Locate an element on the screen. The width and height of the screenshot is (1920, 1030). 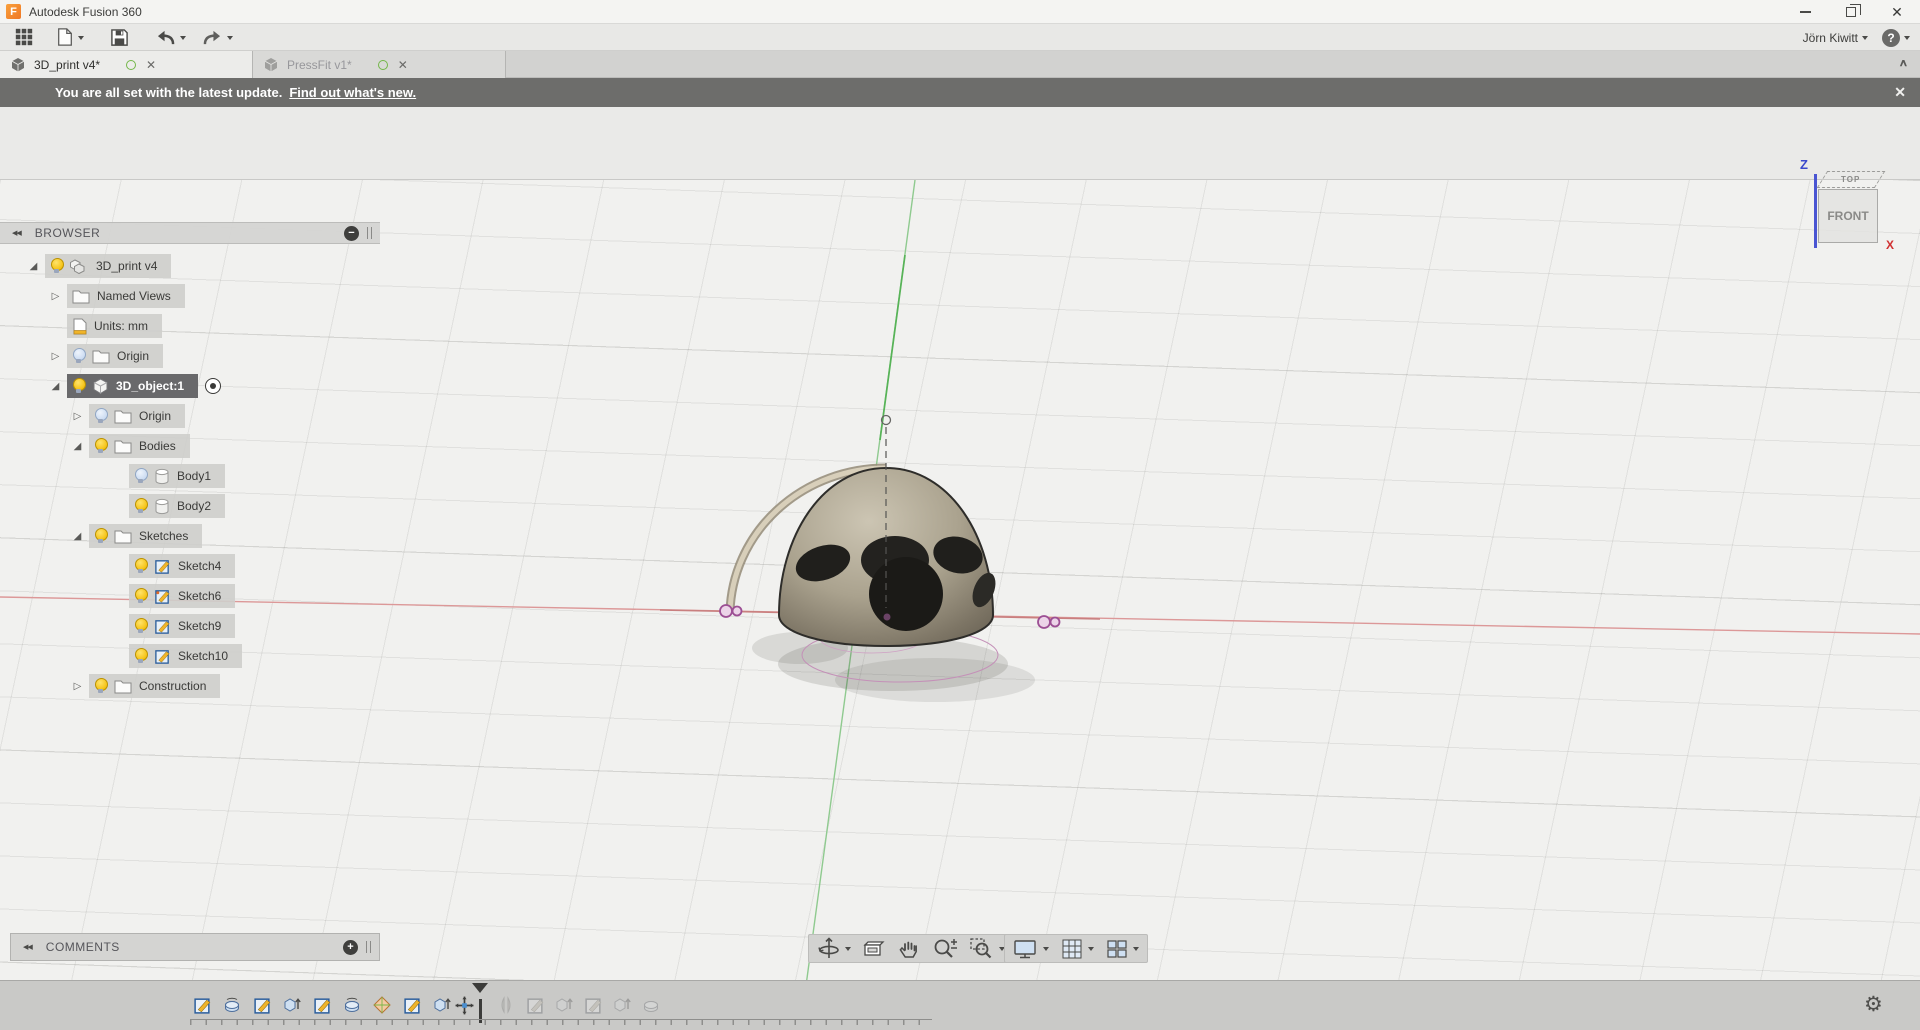
whats-new-link: Find out what's new. is located at coordinates (352, 92).